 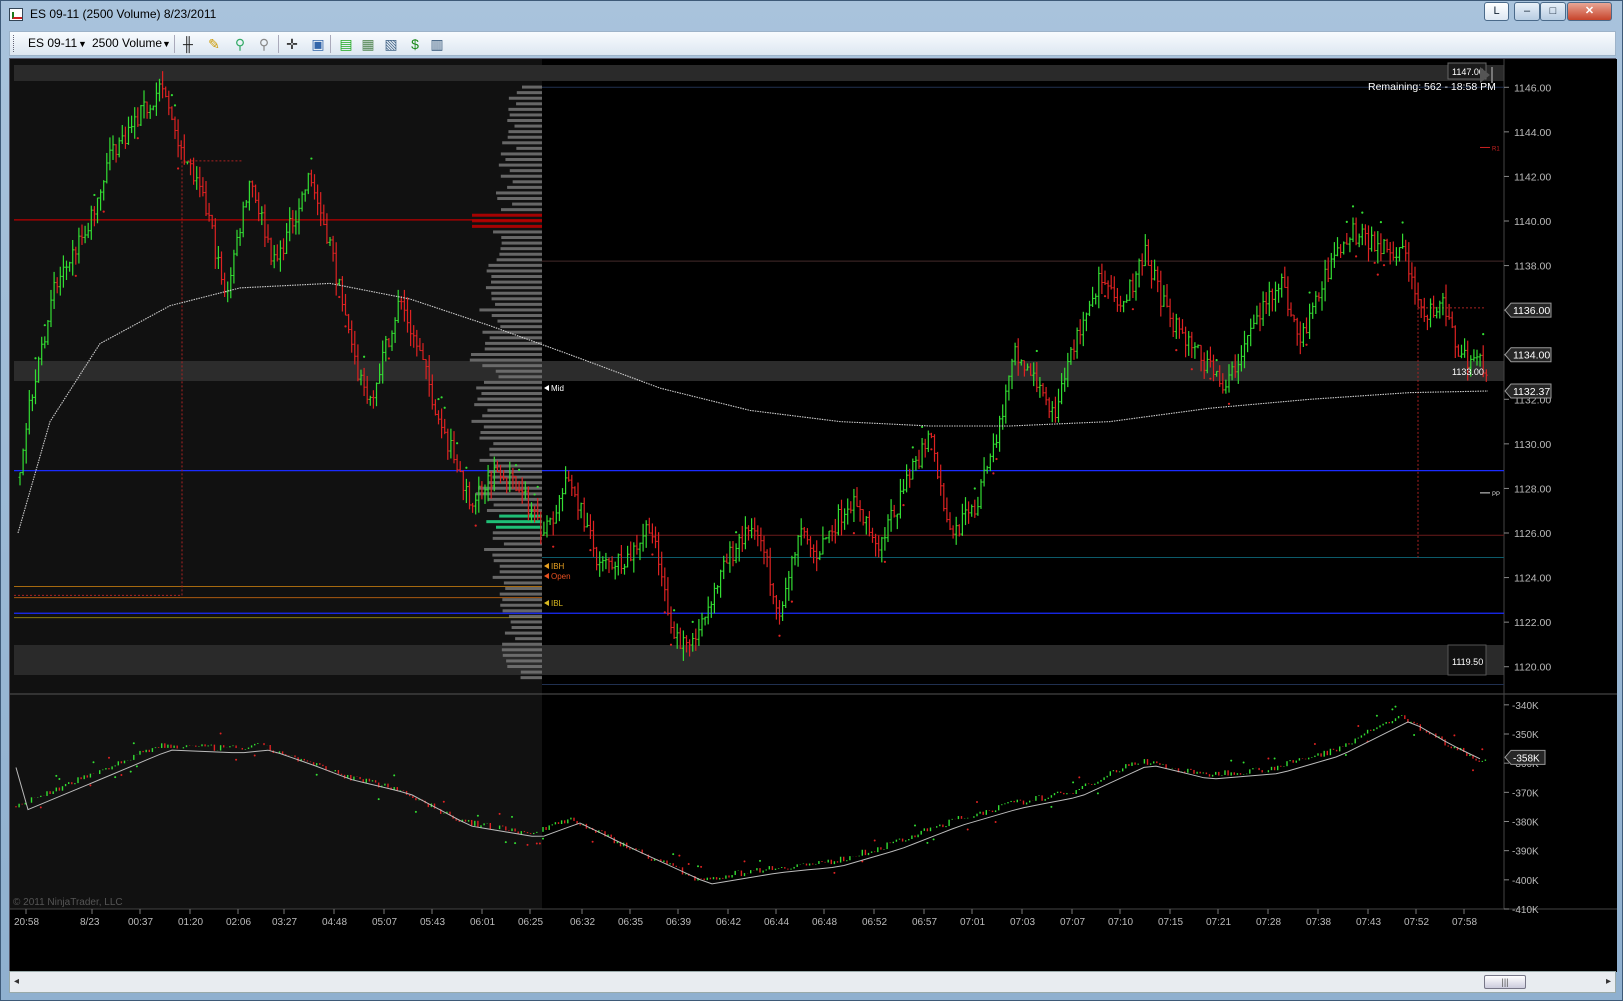 What do you see at coordinates (1532, 623) in the screenshot?
I see `price-axis-label: 1122.00` at bounding box center [1532, 623].